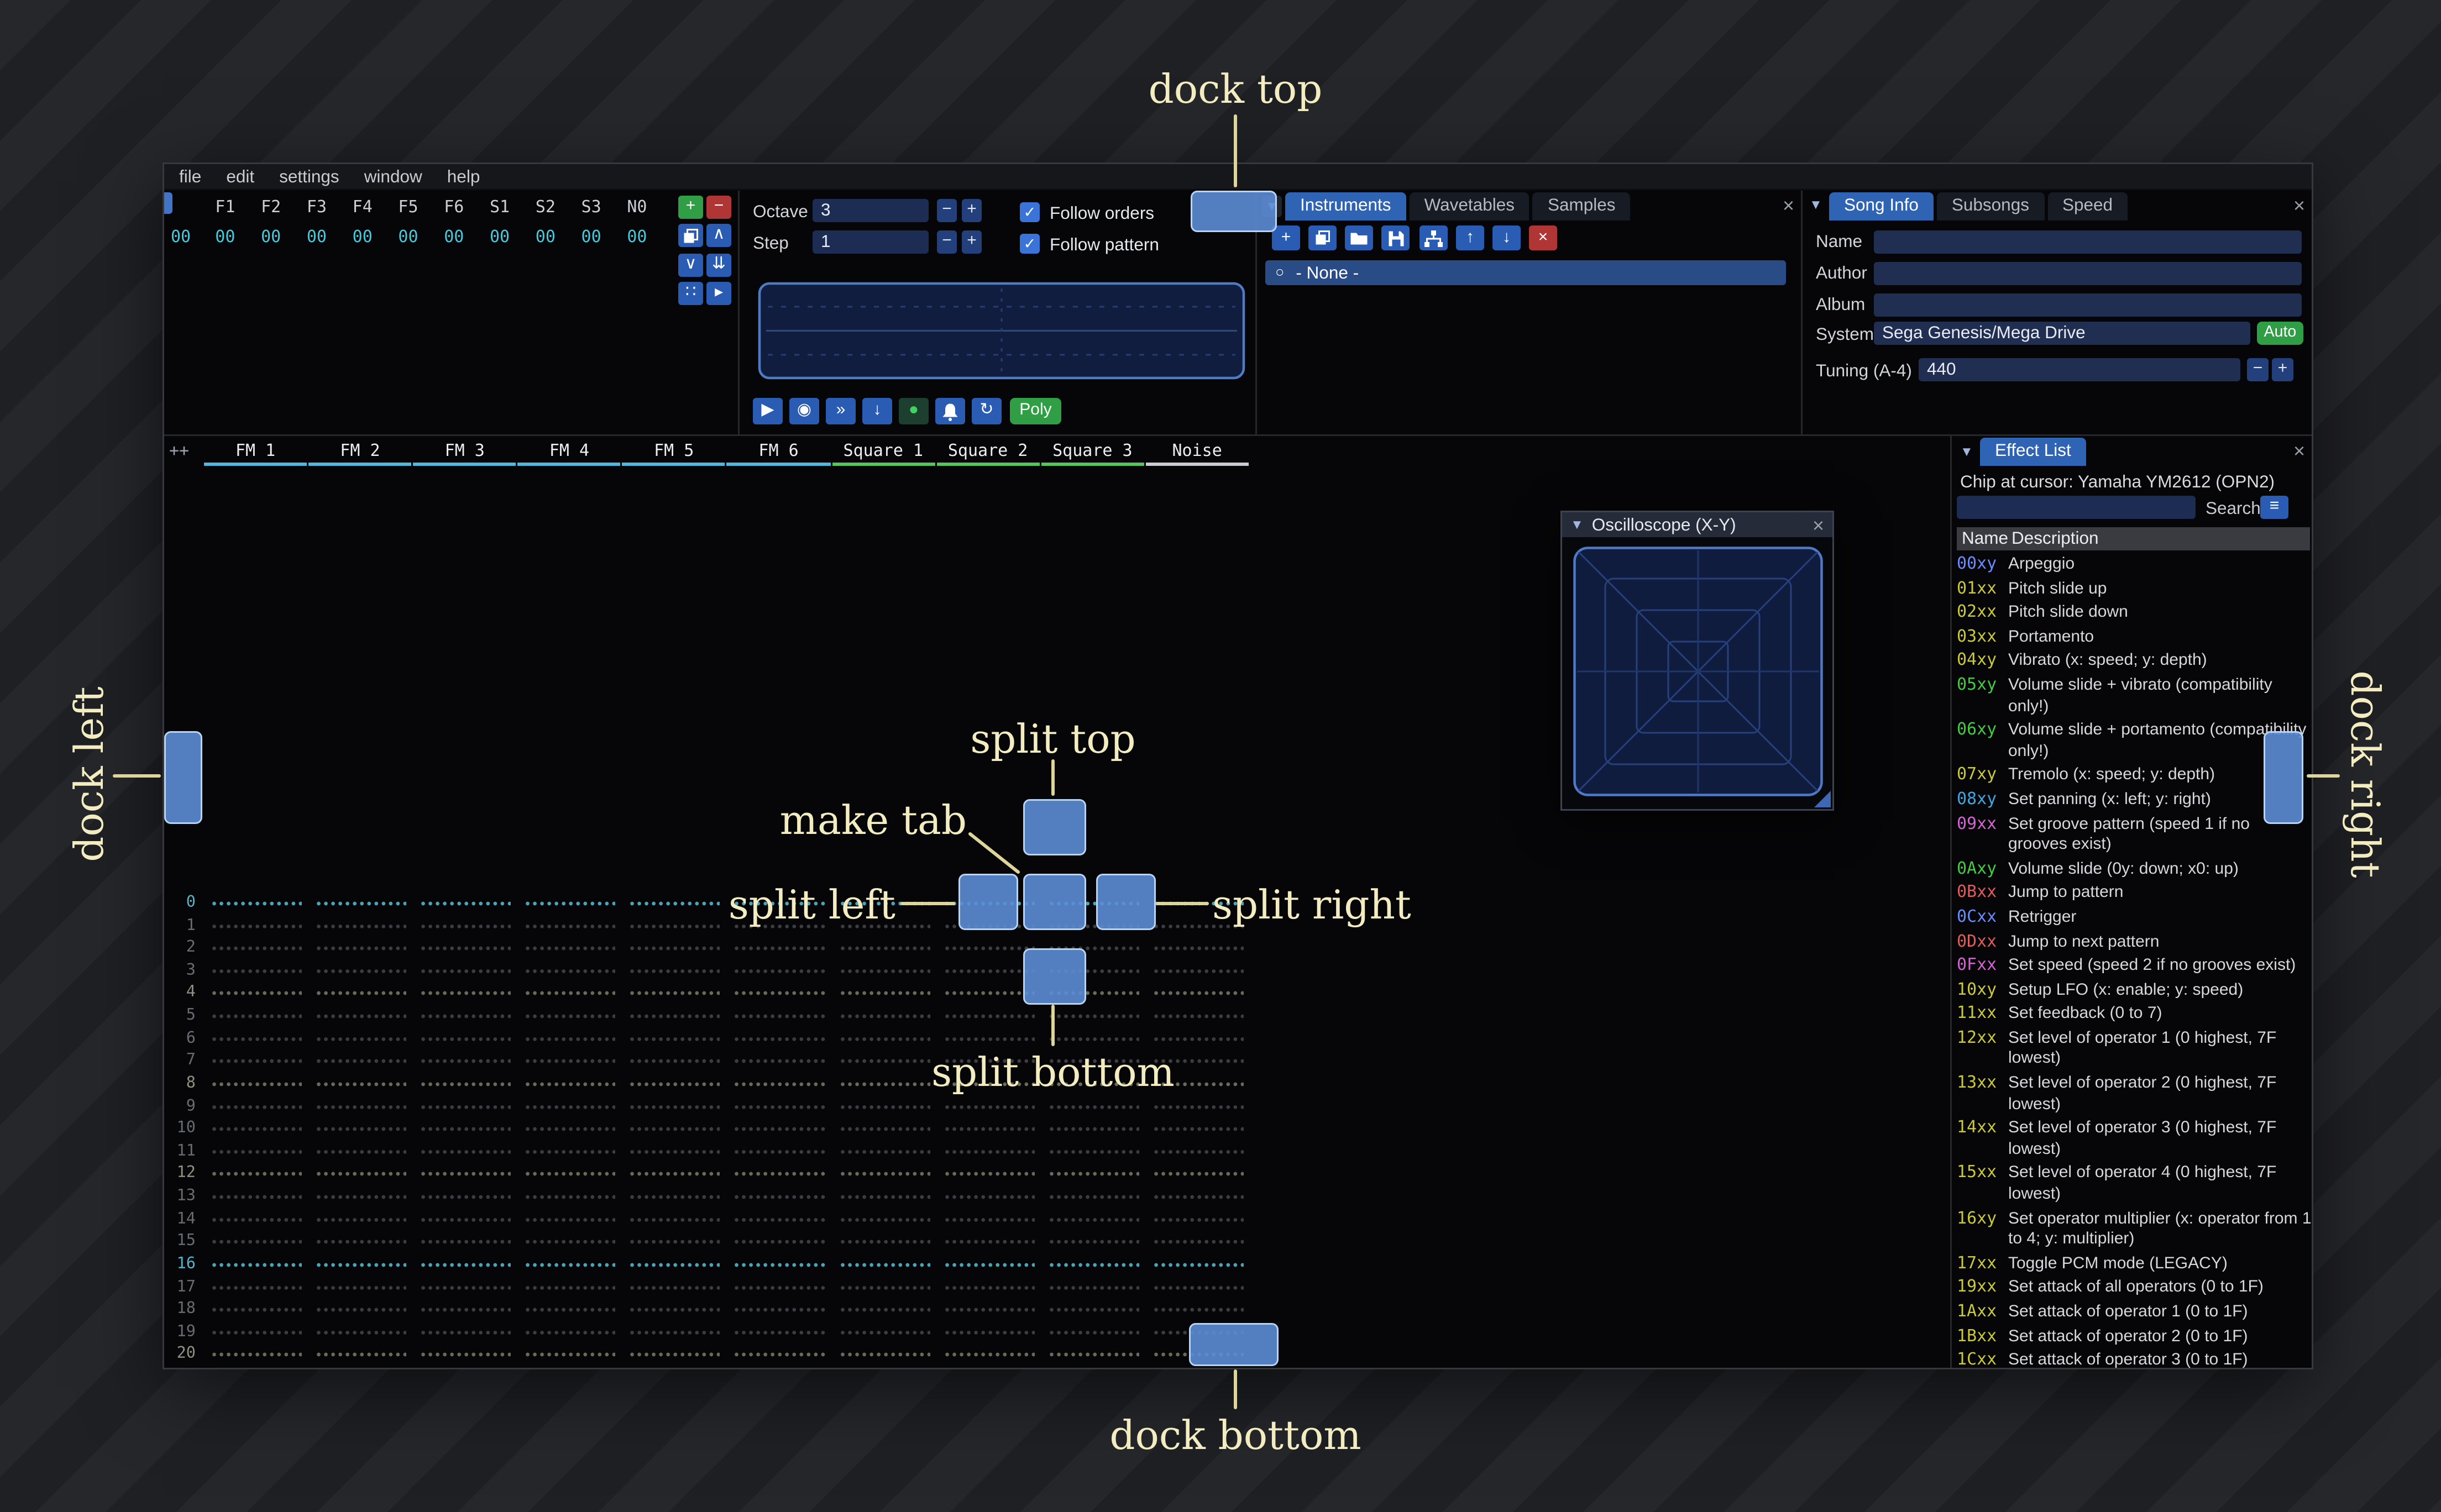 Image resolution: width=2441 pixels, height=1512 pixels. Describe the element at coordinates (463, 177) in the screenshot. I see `menu-item-help: help` at that location.